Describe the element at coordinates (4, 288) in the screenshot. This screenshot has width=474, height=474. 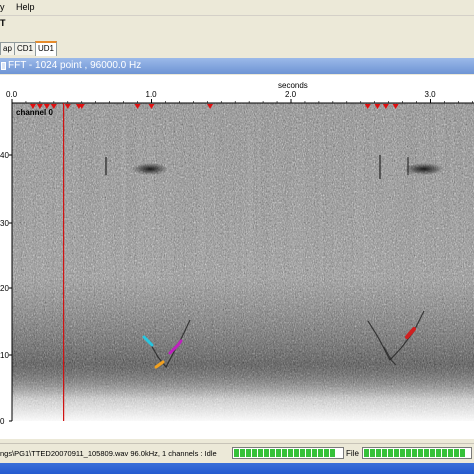
I see `y-tick-label: 20` at that location.